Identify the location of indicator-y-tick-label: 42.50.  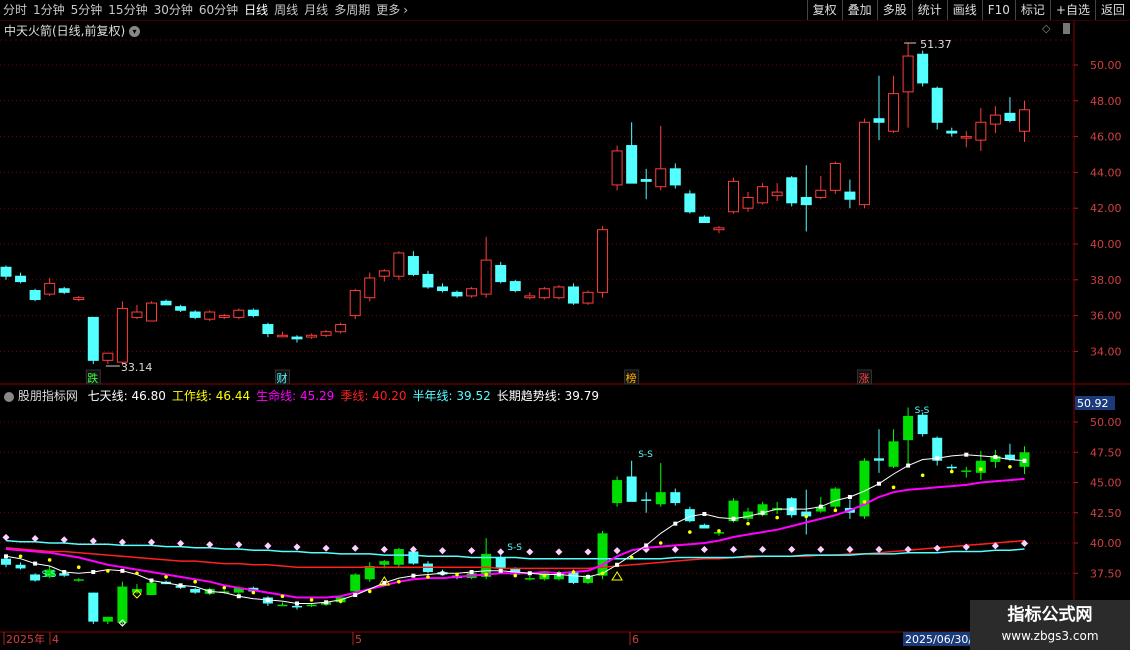
(1106, 513).